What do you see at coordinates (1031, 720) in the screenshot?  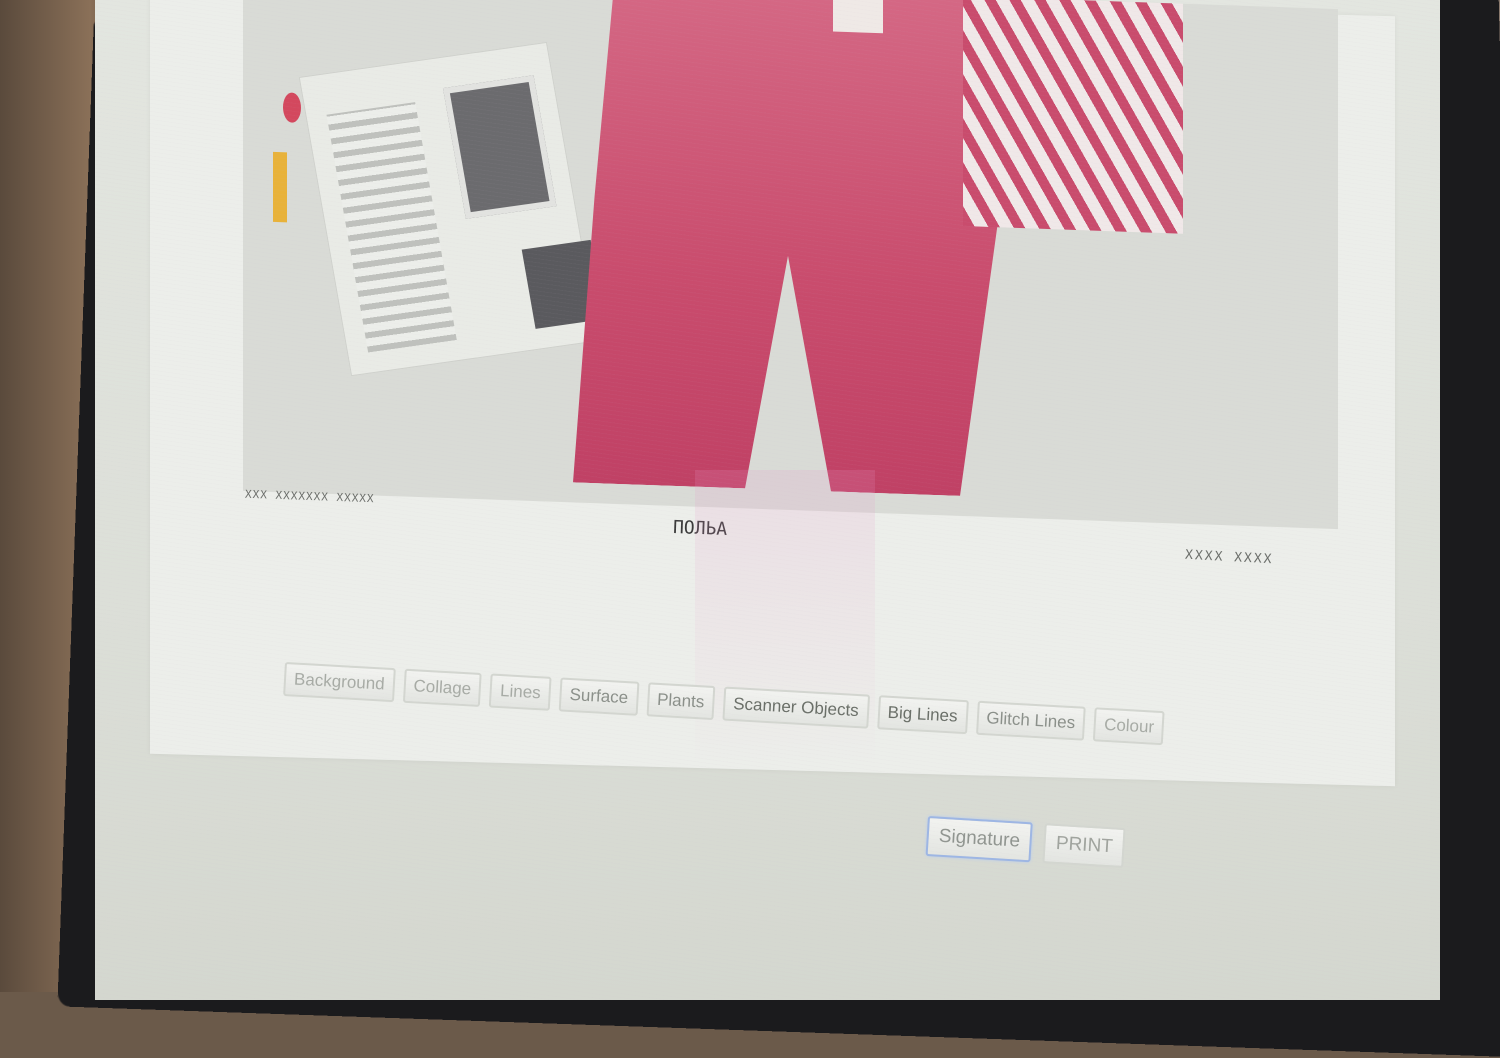 I see `glitch-lines-button: Glitch Lines` at bounding box center [1031, 720].